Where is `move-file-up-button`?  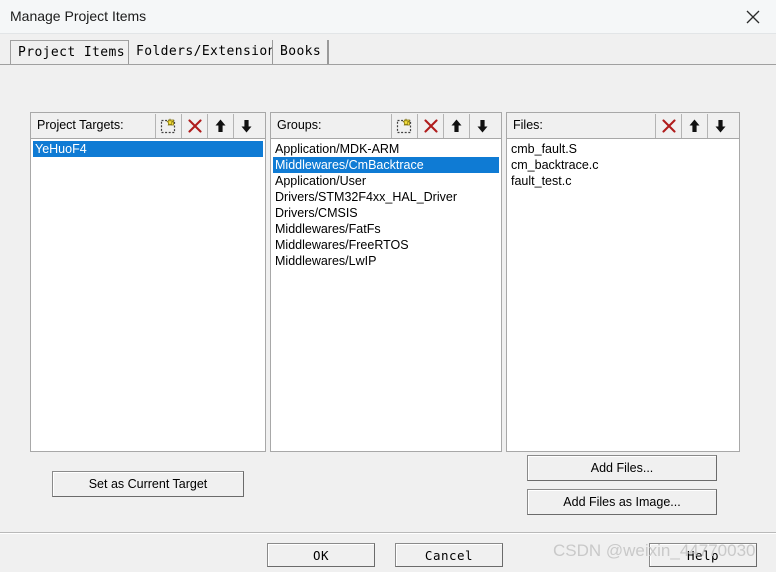
move-file-up-button is located at coordinates (694, 126).